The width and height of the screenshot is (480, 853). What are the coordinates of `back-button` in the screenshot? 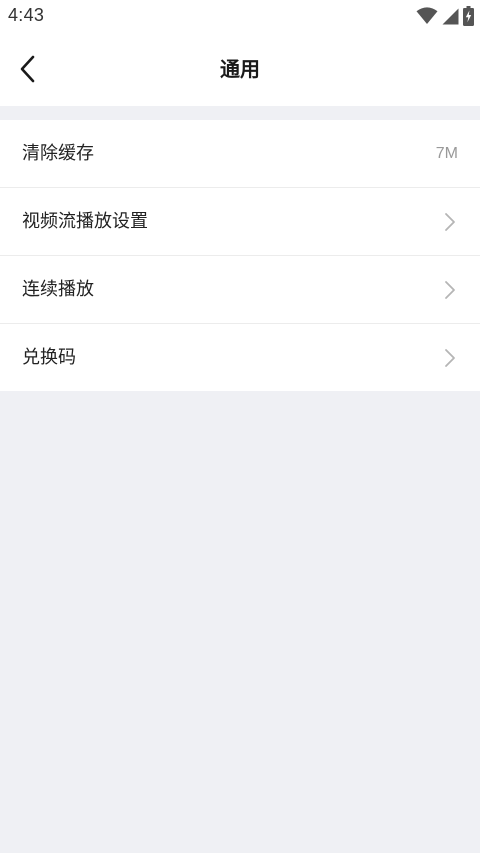 It's located at (28, 69).